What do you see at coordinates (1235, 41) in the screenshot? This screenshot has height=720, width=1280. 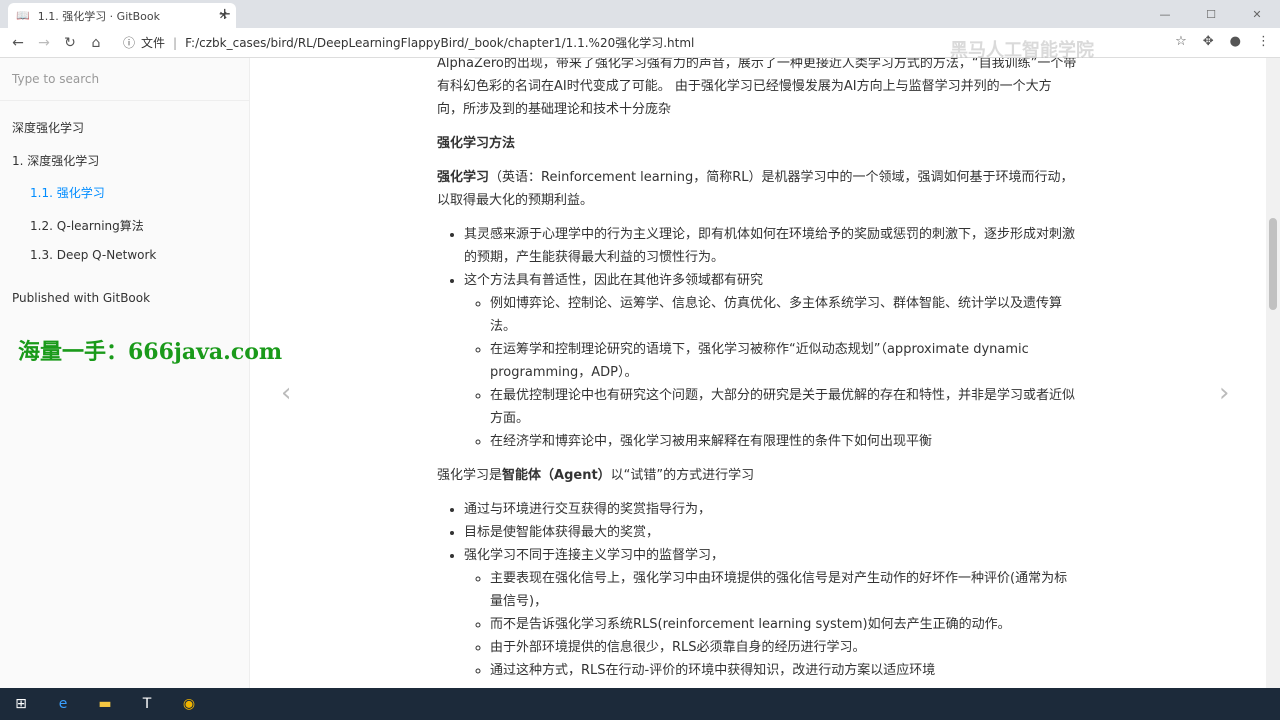 I see `profile-icon: ●` at bounding box center [1235, 41].